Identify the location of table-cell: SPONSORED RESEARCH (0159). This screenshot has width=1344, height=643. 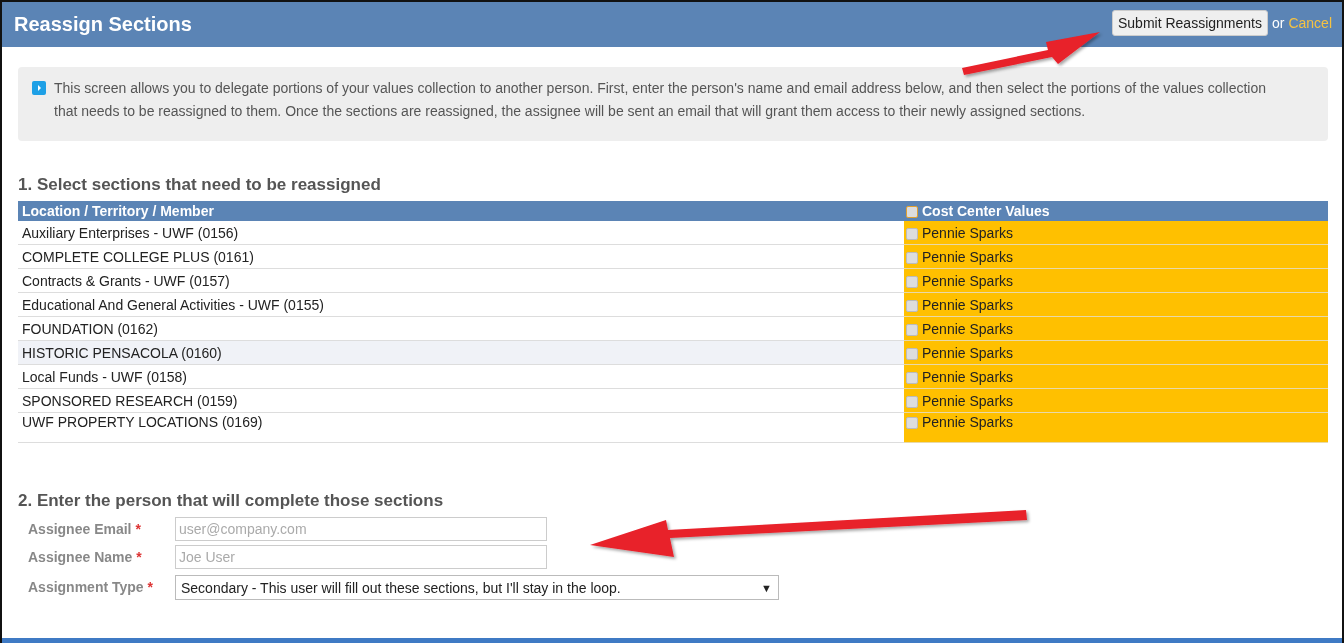
(461, 400).